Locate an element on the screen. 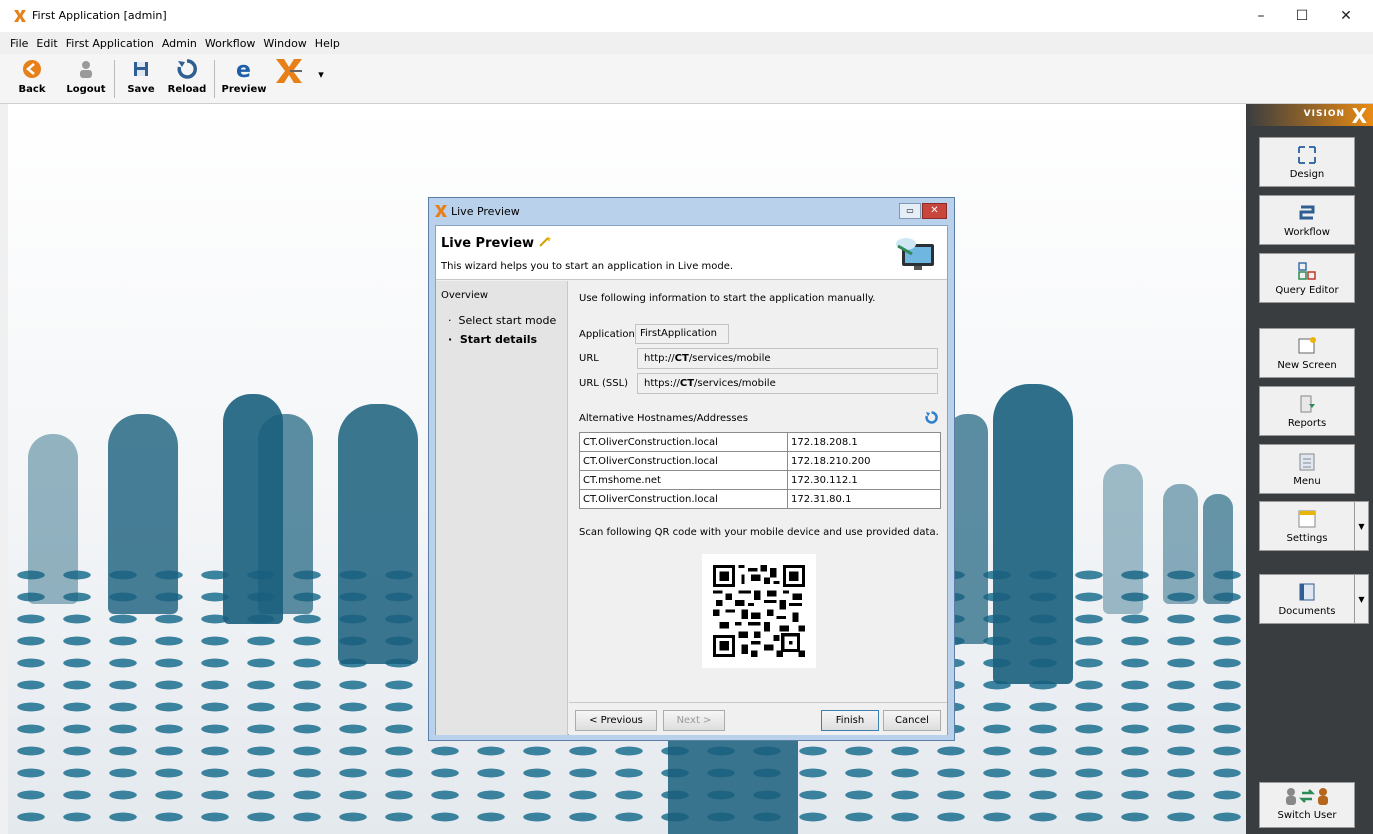  table-row: CT.OliverConstruction.local 172.31.80.1 is located at coordinates (760, 499).